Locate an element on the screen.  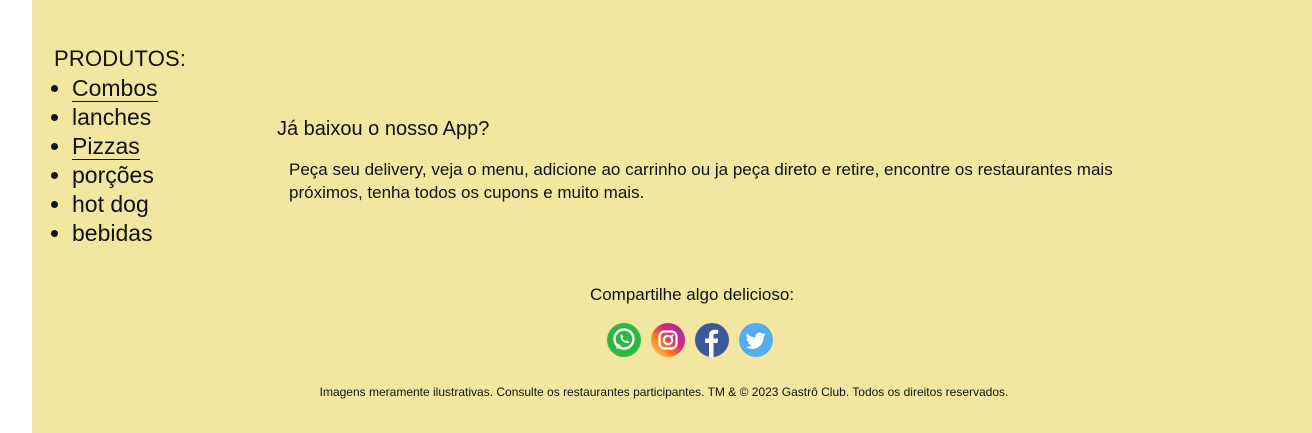
product-link-pizzas: Pizzas is located at coordinates (106, 146).